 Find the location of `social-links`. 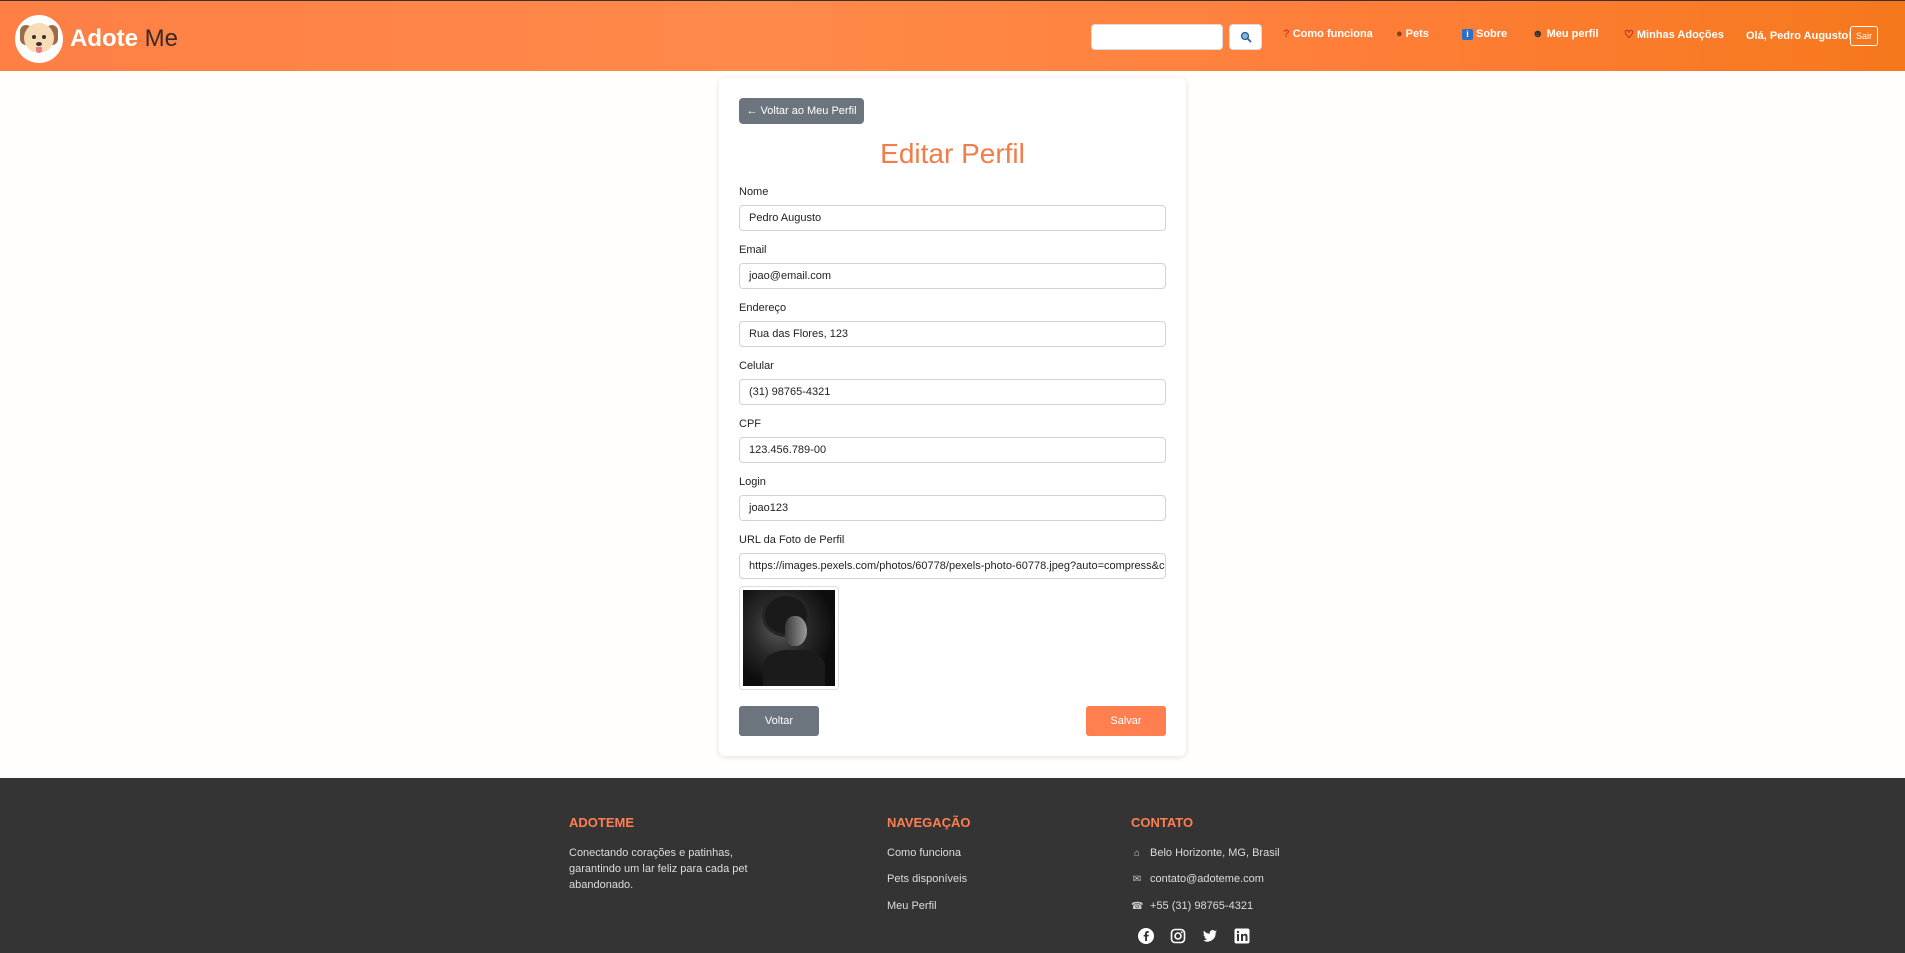

social-links is located at coordinates (1201, 936).